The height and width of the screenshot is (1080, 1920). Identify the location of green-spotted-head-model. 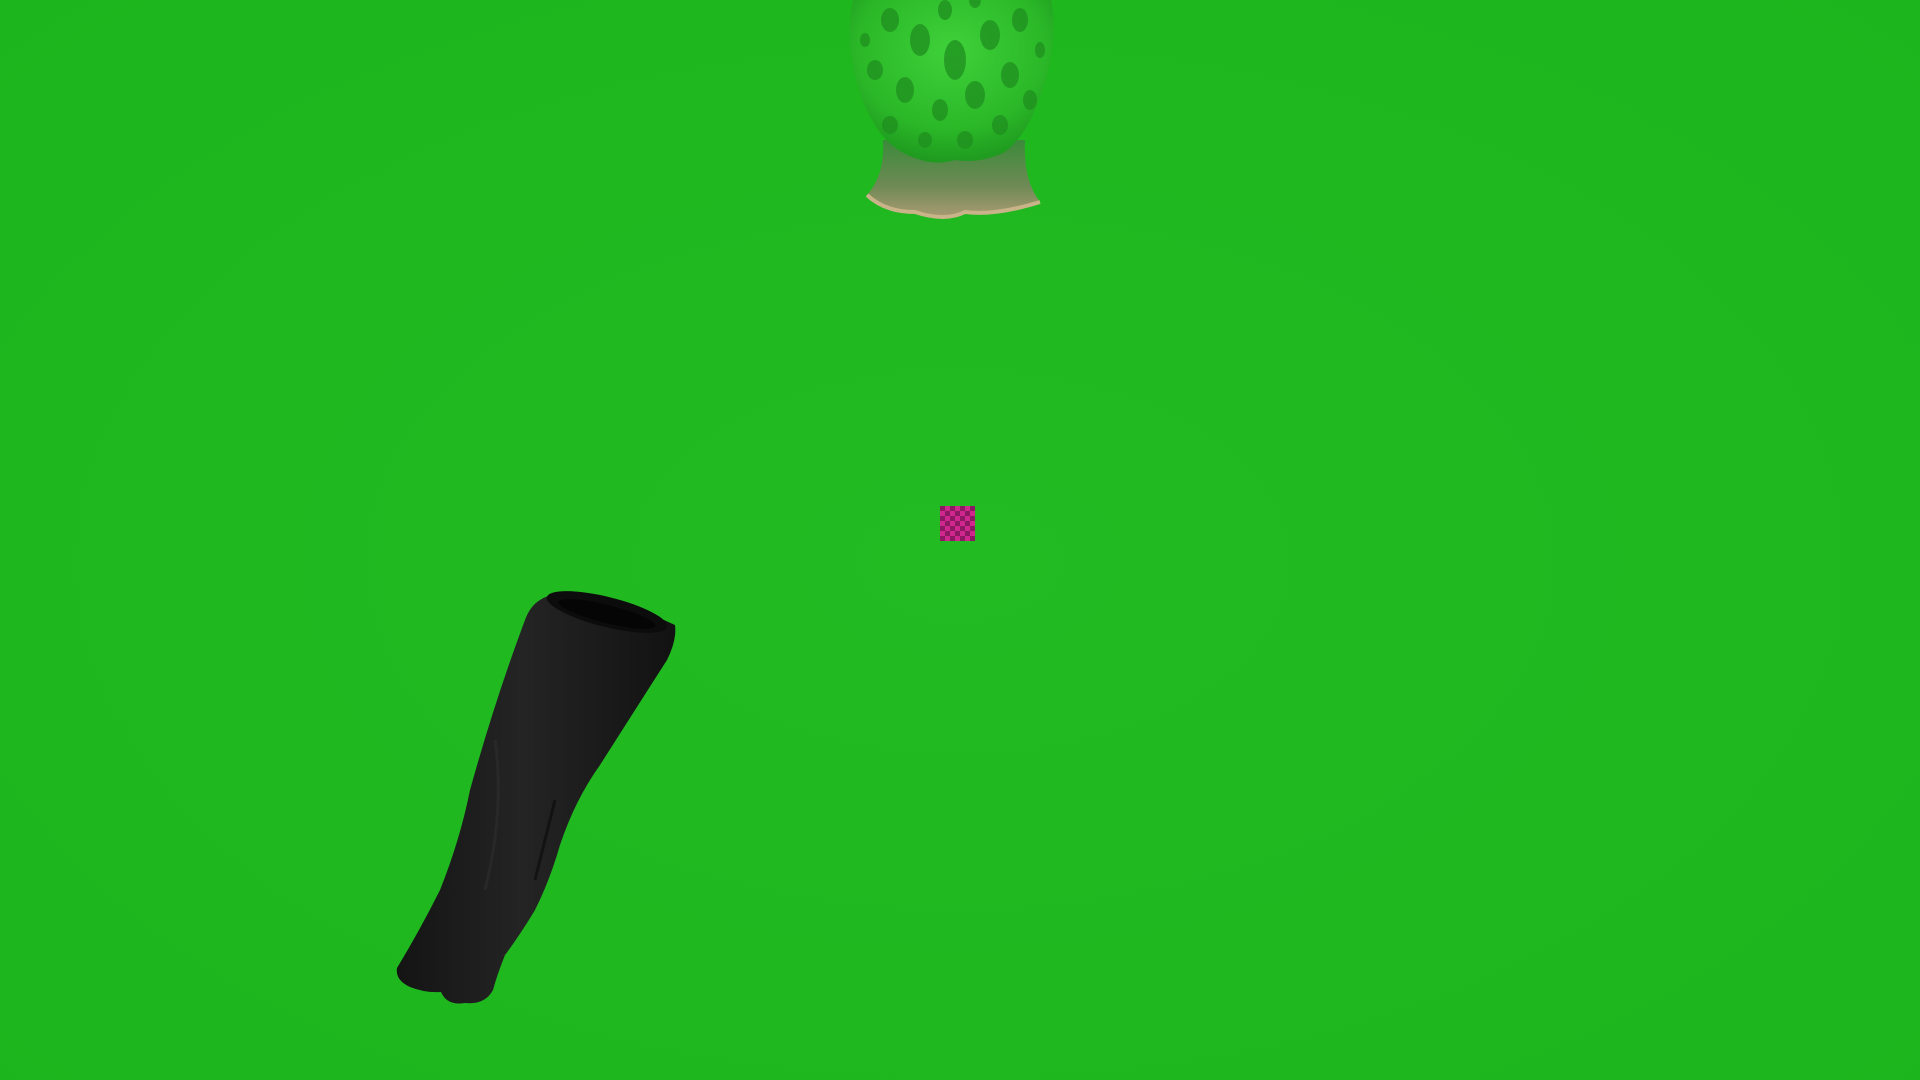
(951, 109).